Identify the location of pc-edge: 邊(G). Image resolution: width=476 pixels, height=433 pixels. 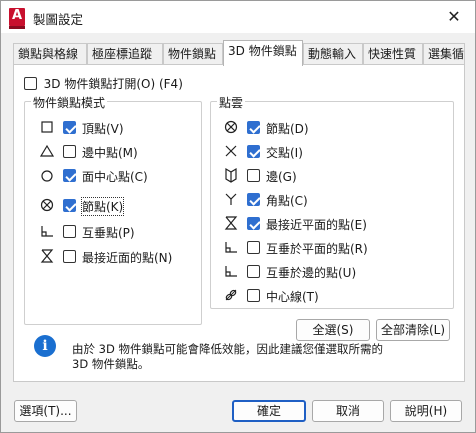
(333, 176).